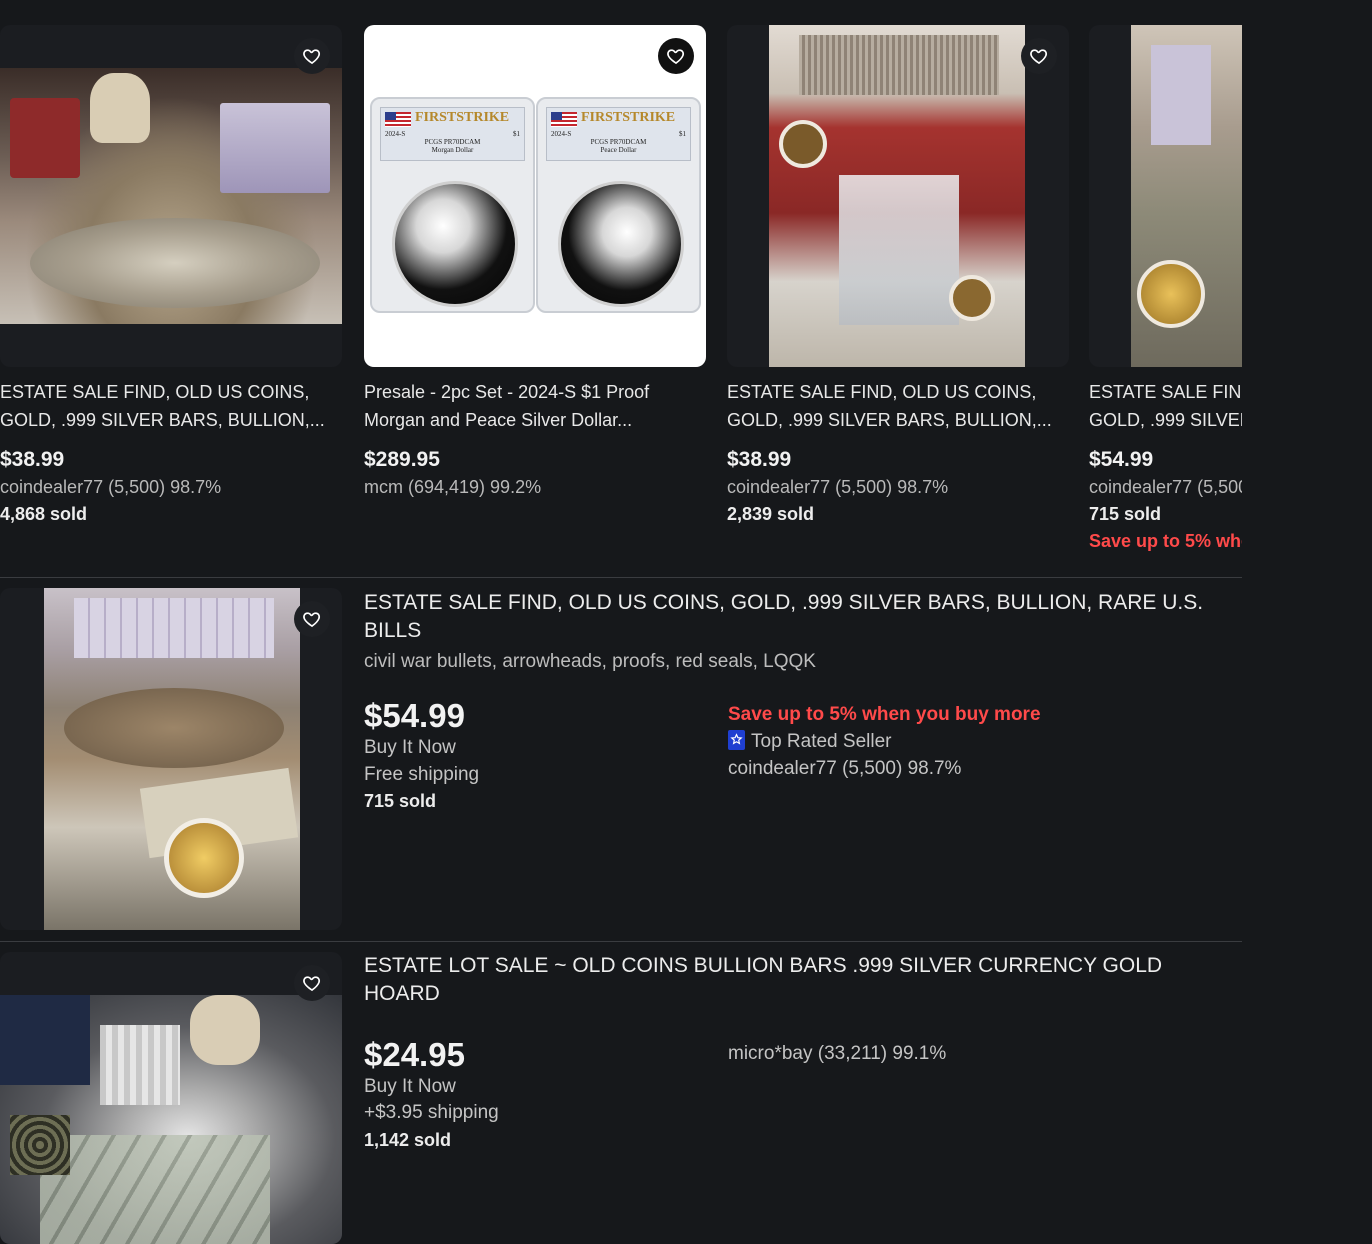 This screenshot has height=1244, width=1372. I want to click on top-rated-badge: Top Rated Seller, so click(884, 741).